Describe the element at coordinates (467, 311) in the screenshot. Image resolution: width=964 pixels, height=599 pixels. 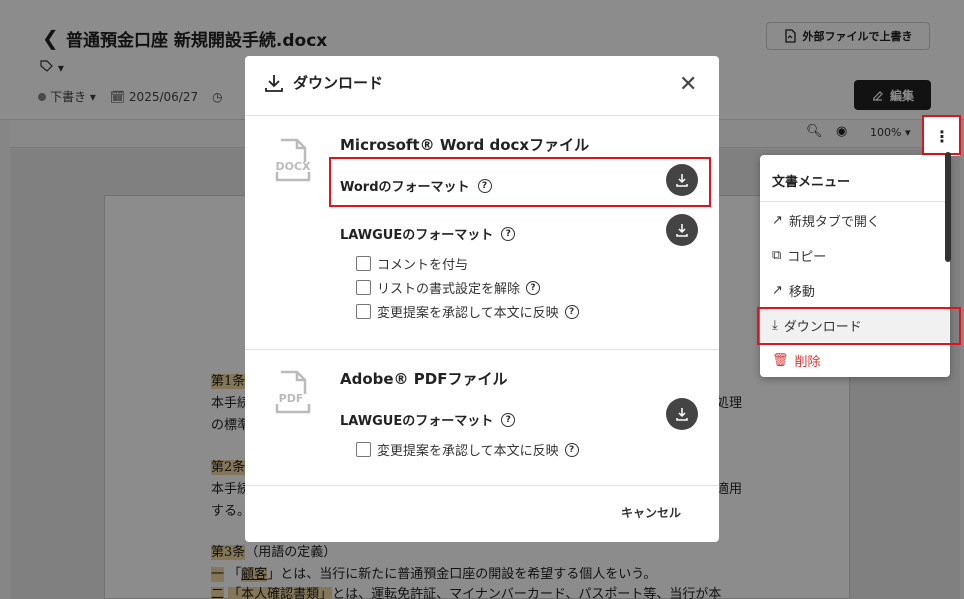
I see `accept-suggestions-checkbox: 変更提案を承認して本文に反映?` at that location.